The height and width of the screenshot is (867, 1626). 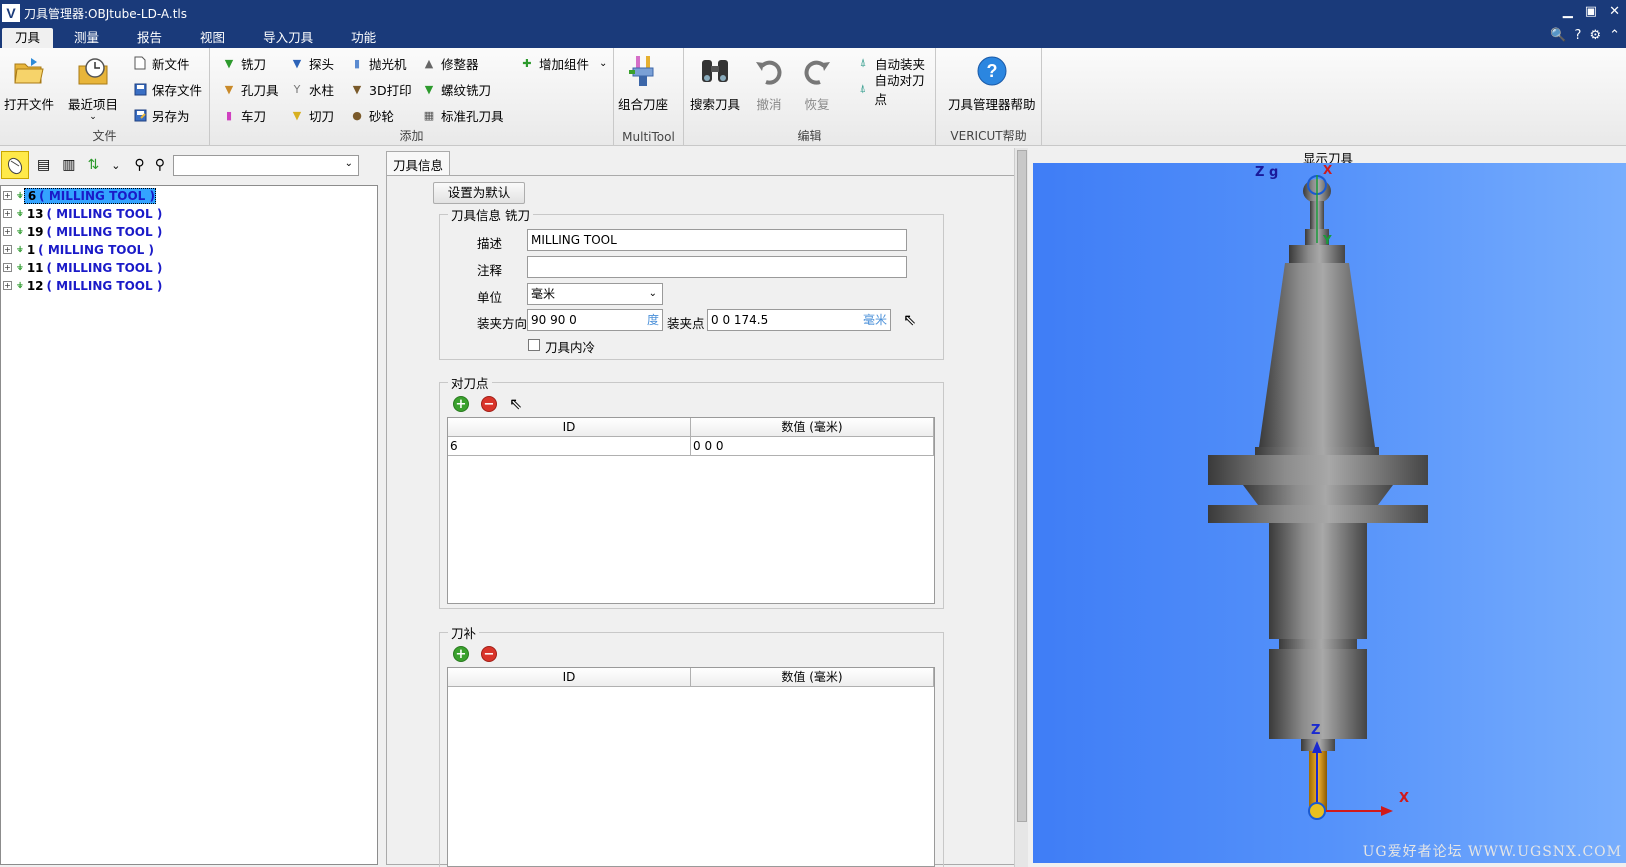 I want to click on edit-group-label: 编辑, so click(x=809, y=136).